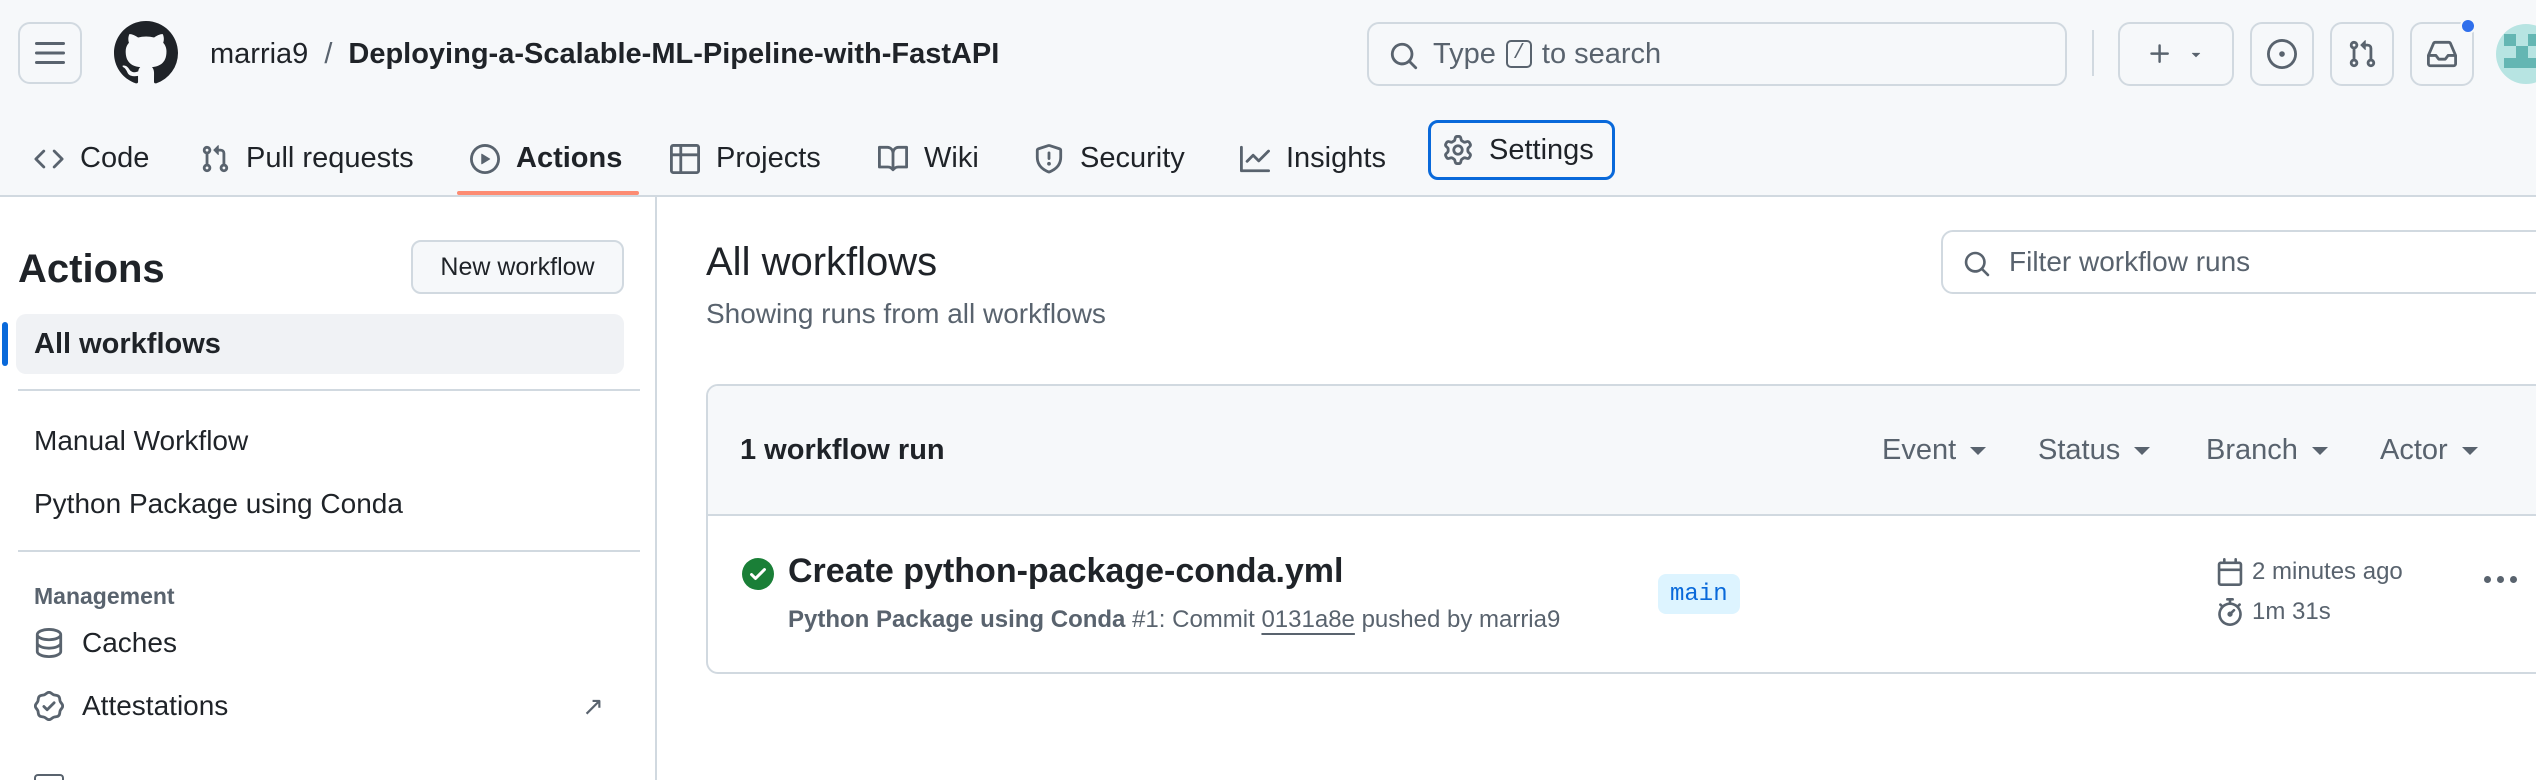  I want to click on actor-filter-dropdown: Actor, so click(2429, 450).